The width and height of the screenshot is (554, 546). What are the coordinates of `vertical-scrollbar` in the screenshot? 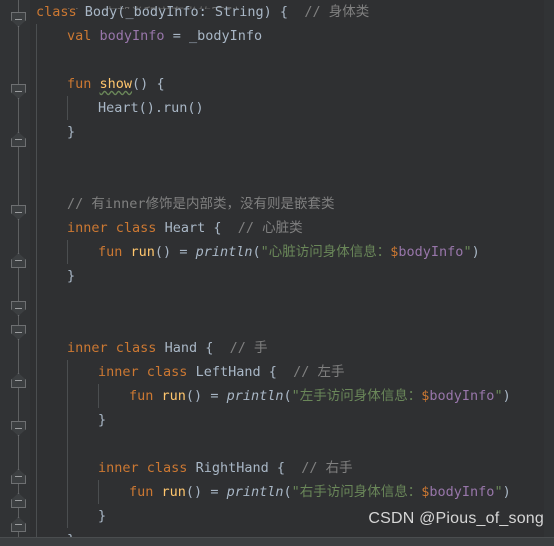 It's located at (549, 273).